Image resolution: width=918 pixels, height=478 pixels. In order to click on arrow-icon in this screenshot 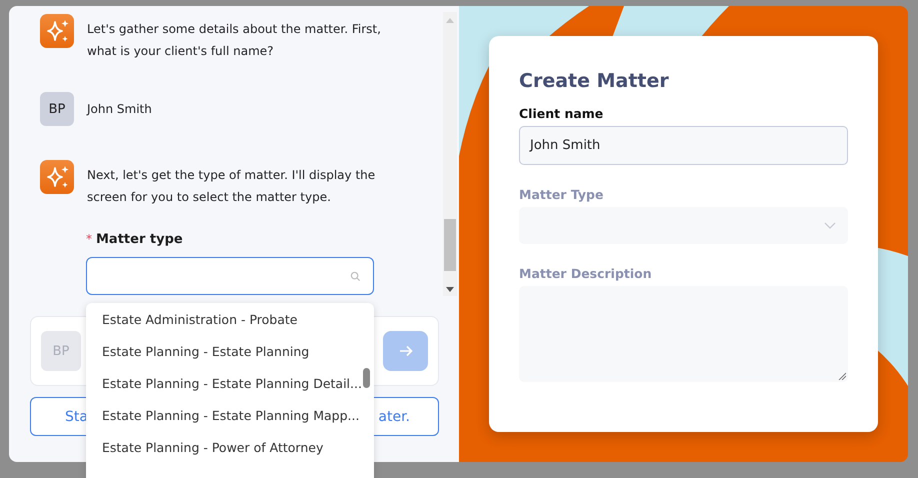, I will do `click(406, 351)`.